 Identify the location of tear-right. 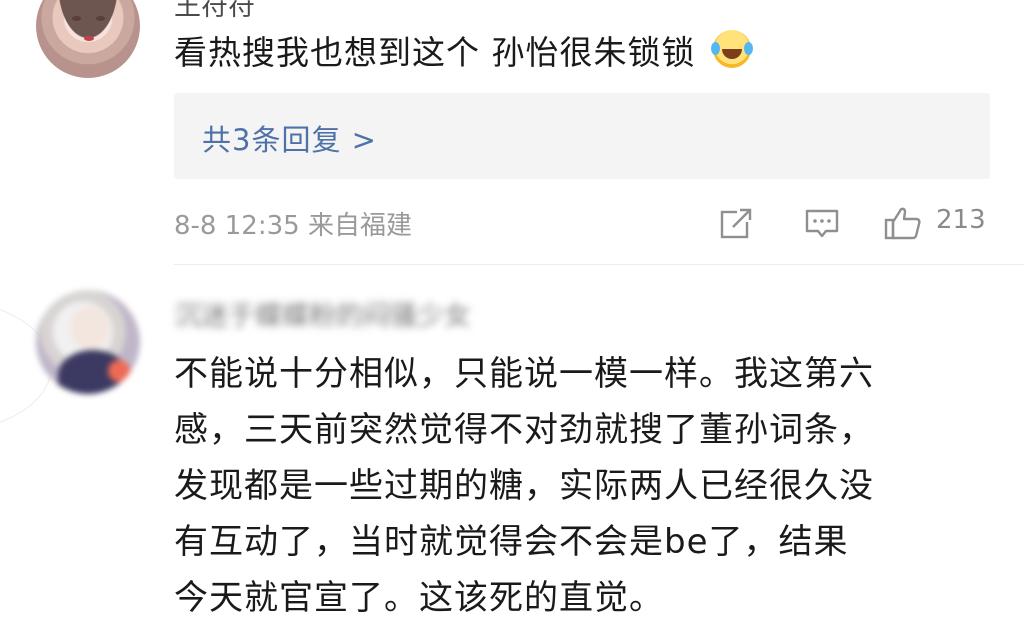
(748, 48).